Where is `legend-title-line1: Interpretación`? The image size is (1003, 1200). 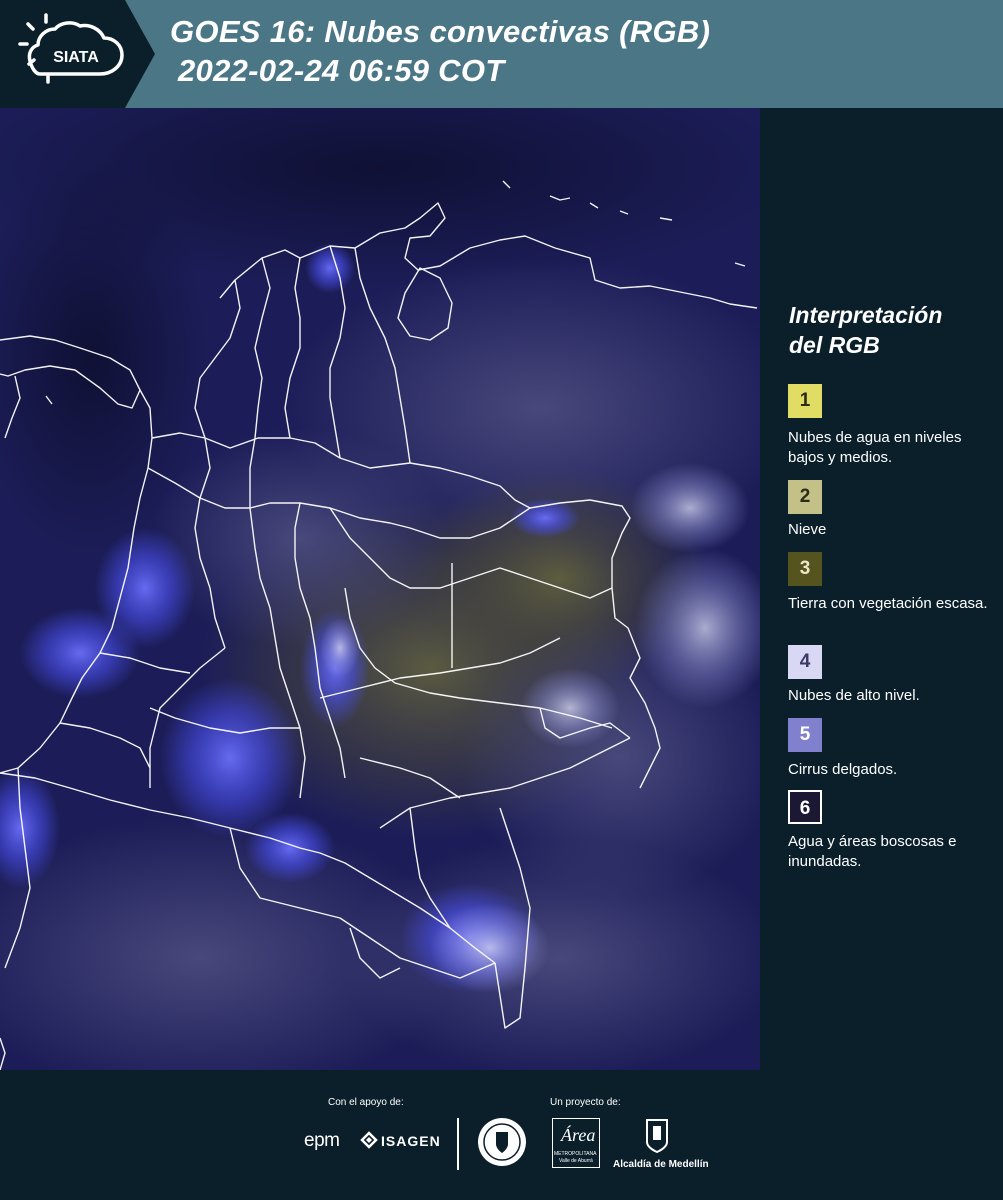 legend-title-line1: Interpretación is located at coordinates (866, 315).